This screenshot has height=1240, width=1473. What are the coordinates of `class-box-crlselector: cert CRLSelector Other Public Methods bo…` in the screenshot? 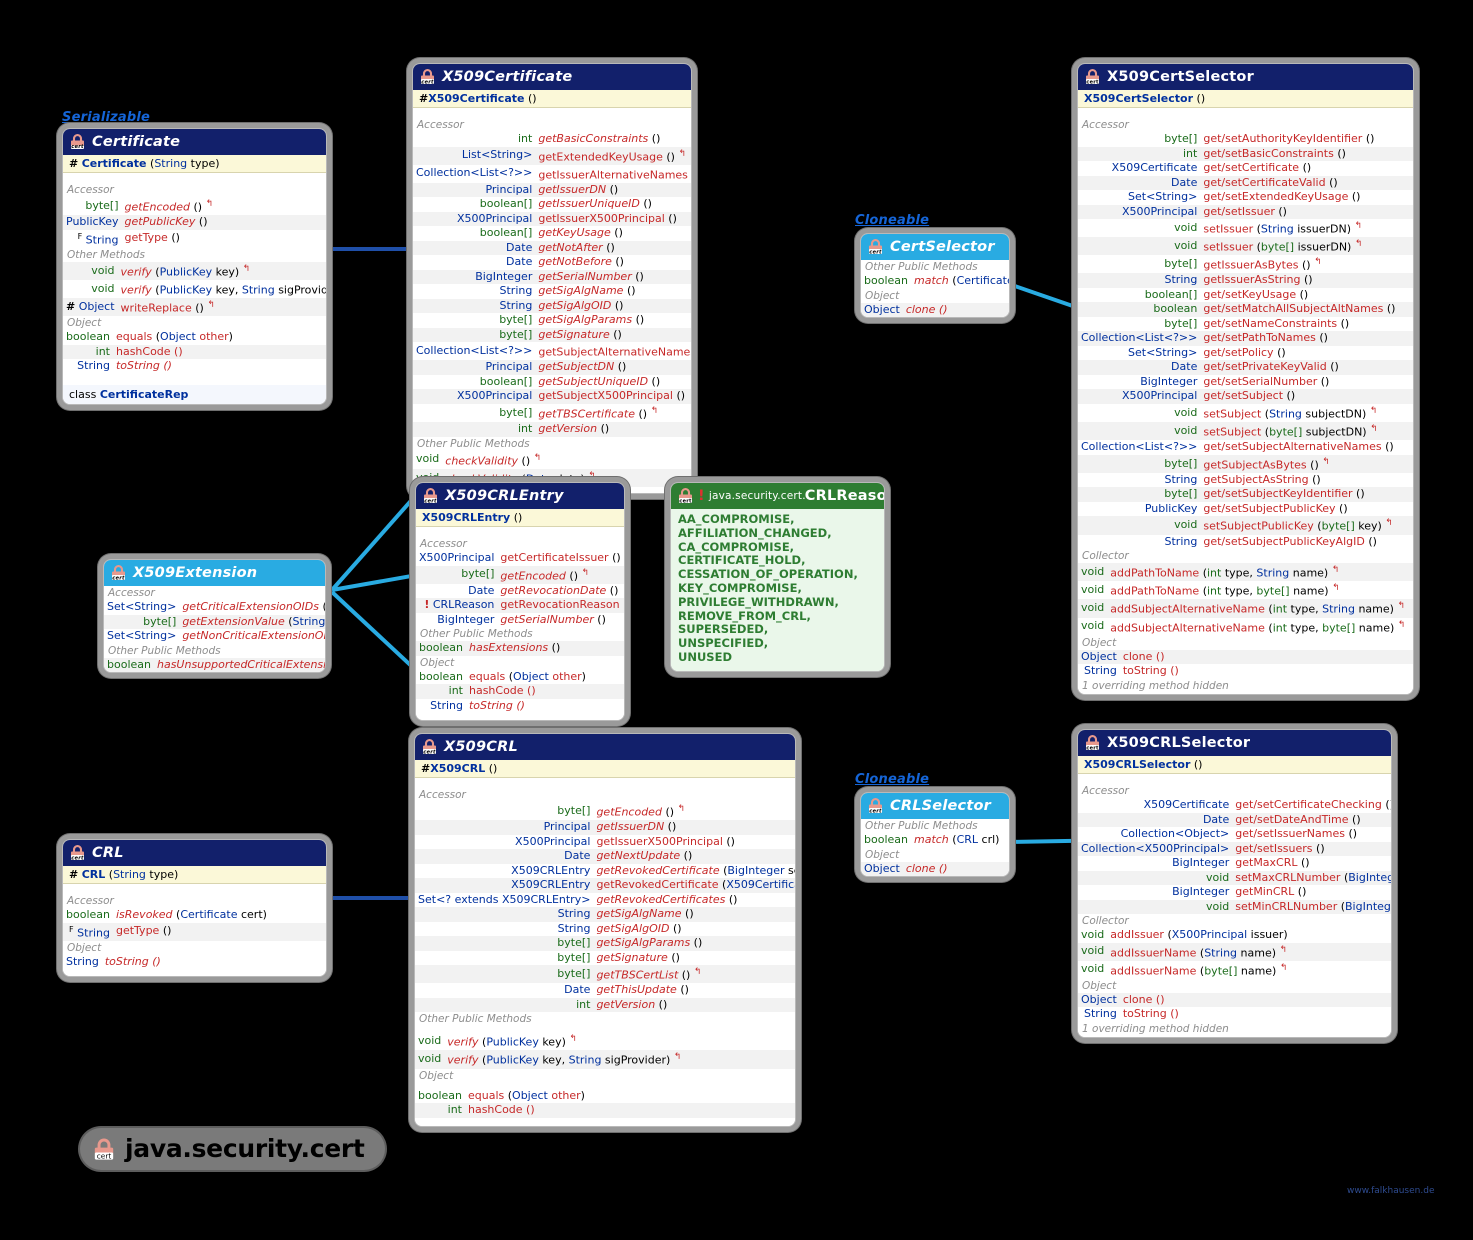 It's located at (935, 834).